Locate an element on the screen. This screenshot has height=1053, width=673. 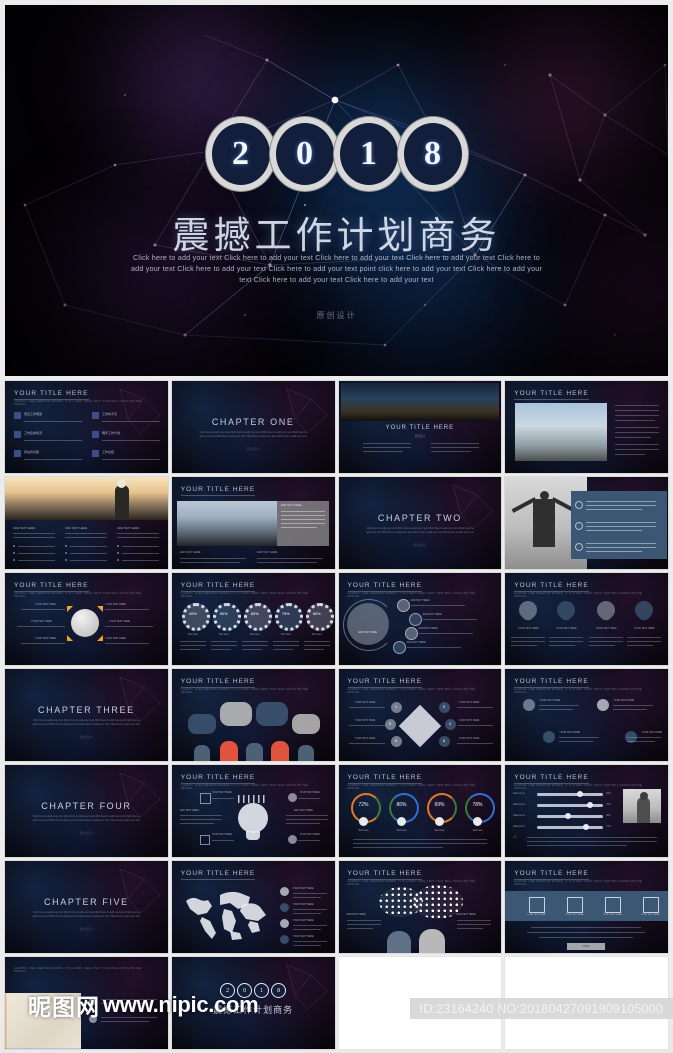
year-badges: 2 0 1 8 is located at coordinates (336, 154).